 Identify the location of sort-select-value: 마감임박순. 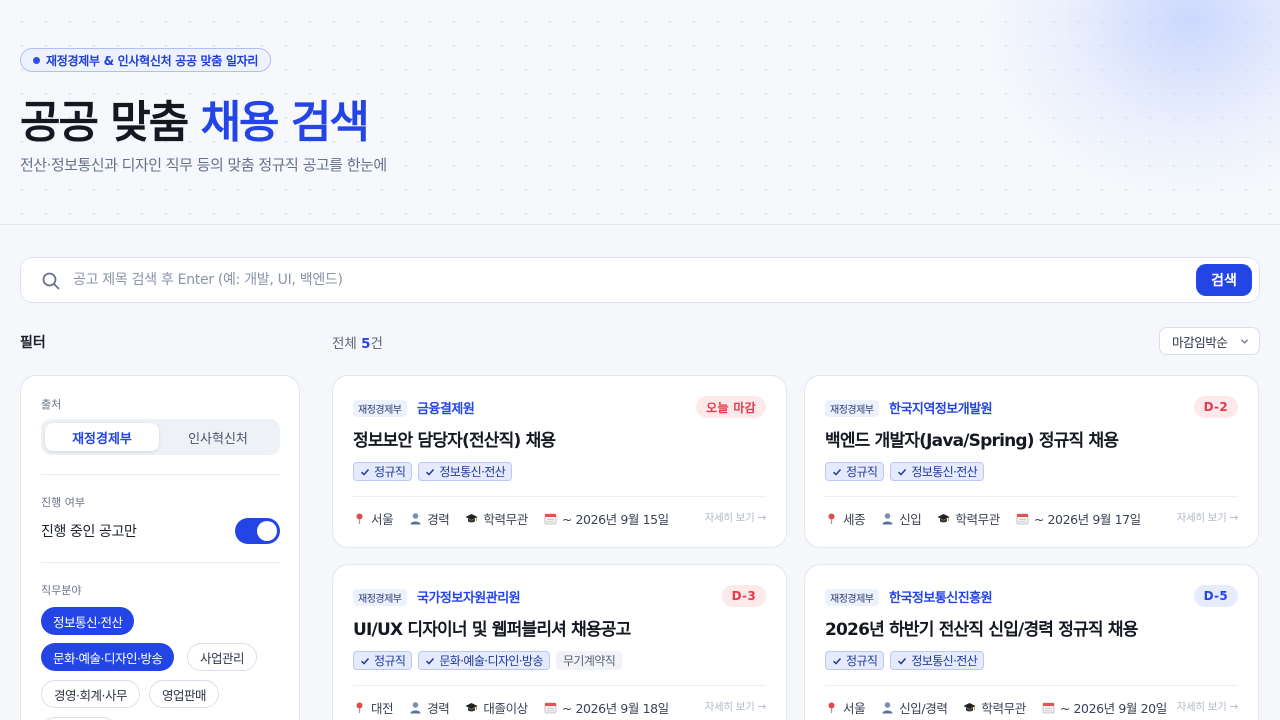
(1200, 342).